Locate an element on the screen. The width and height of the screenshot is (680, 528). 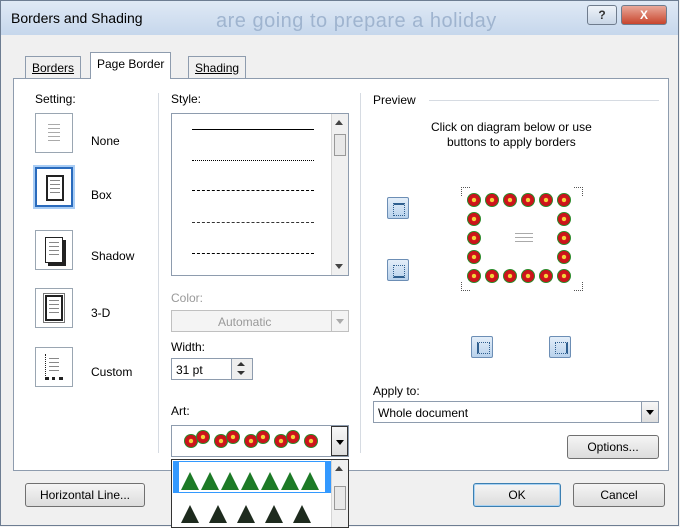
style-listbox is located at coordinates (260, 194).